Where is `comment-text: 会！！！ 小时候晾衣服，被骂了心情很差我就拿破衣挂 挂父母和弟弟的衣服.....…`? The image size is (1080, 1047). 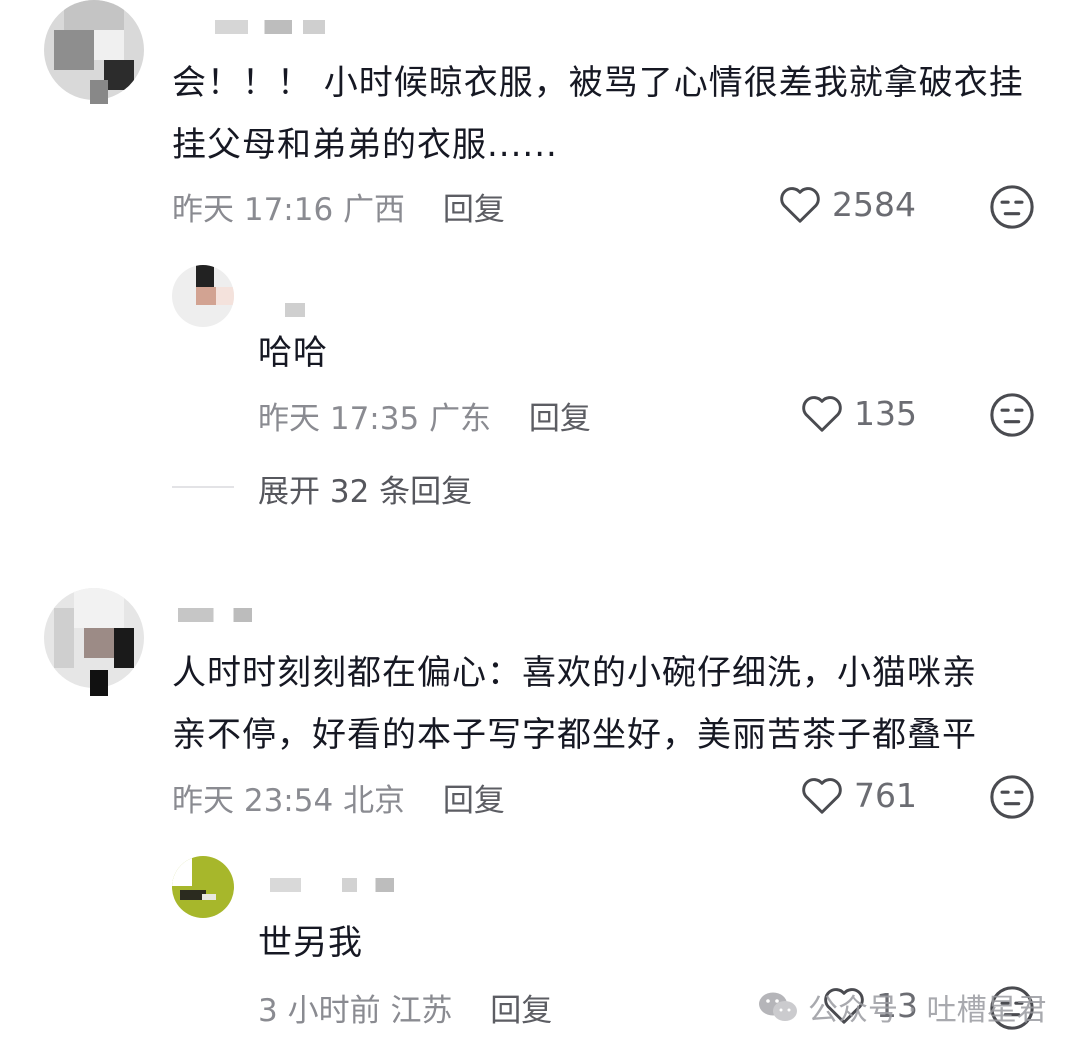
comment-text: 会！！！ 小时候晾衣服，被骂了心情很差我就拿破衣挂 挂父母和弟弟的衣服.....… is located at coordinates (612, 114).